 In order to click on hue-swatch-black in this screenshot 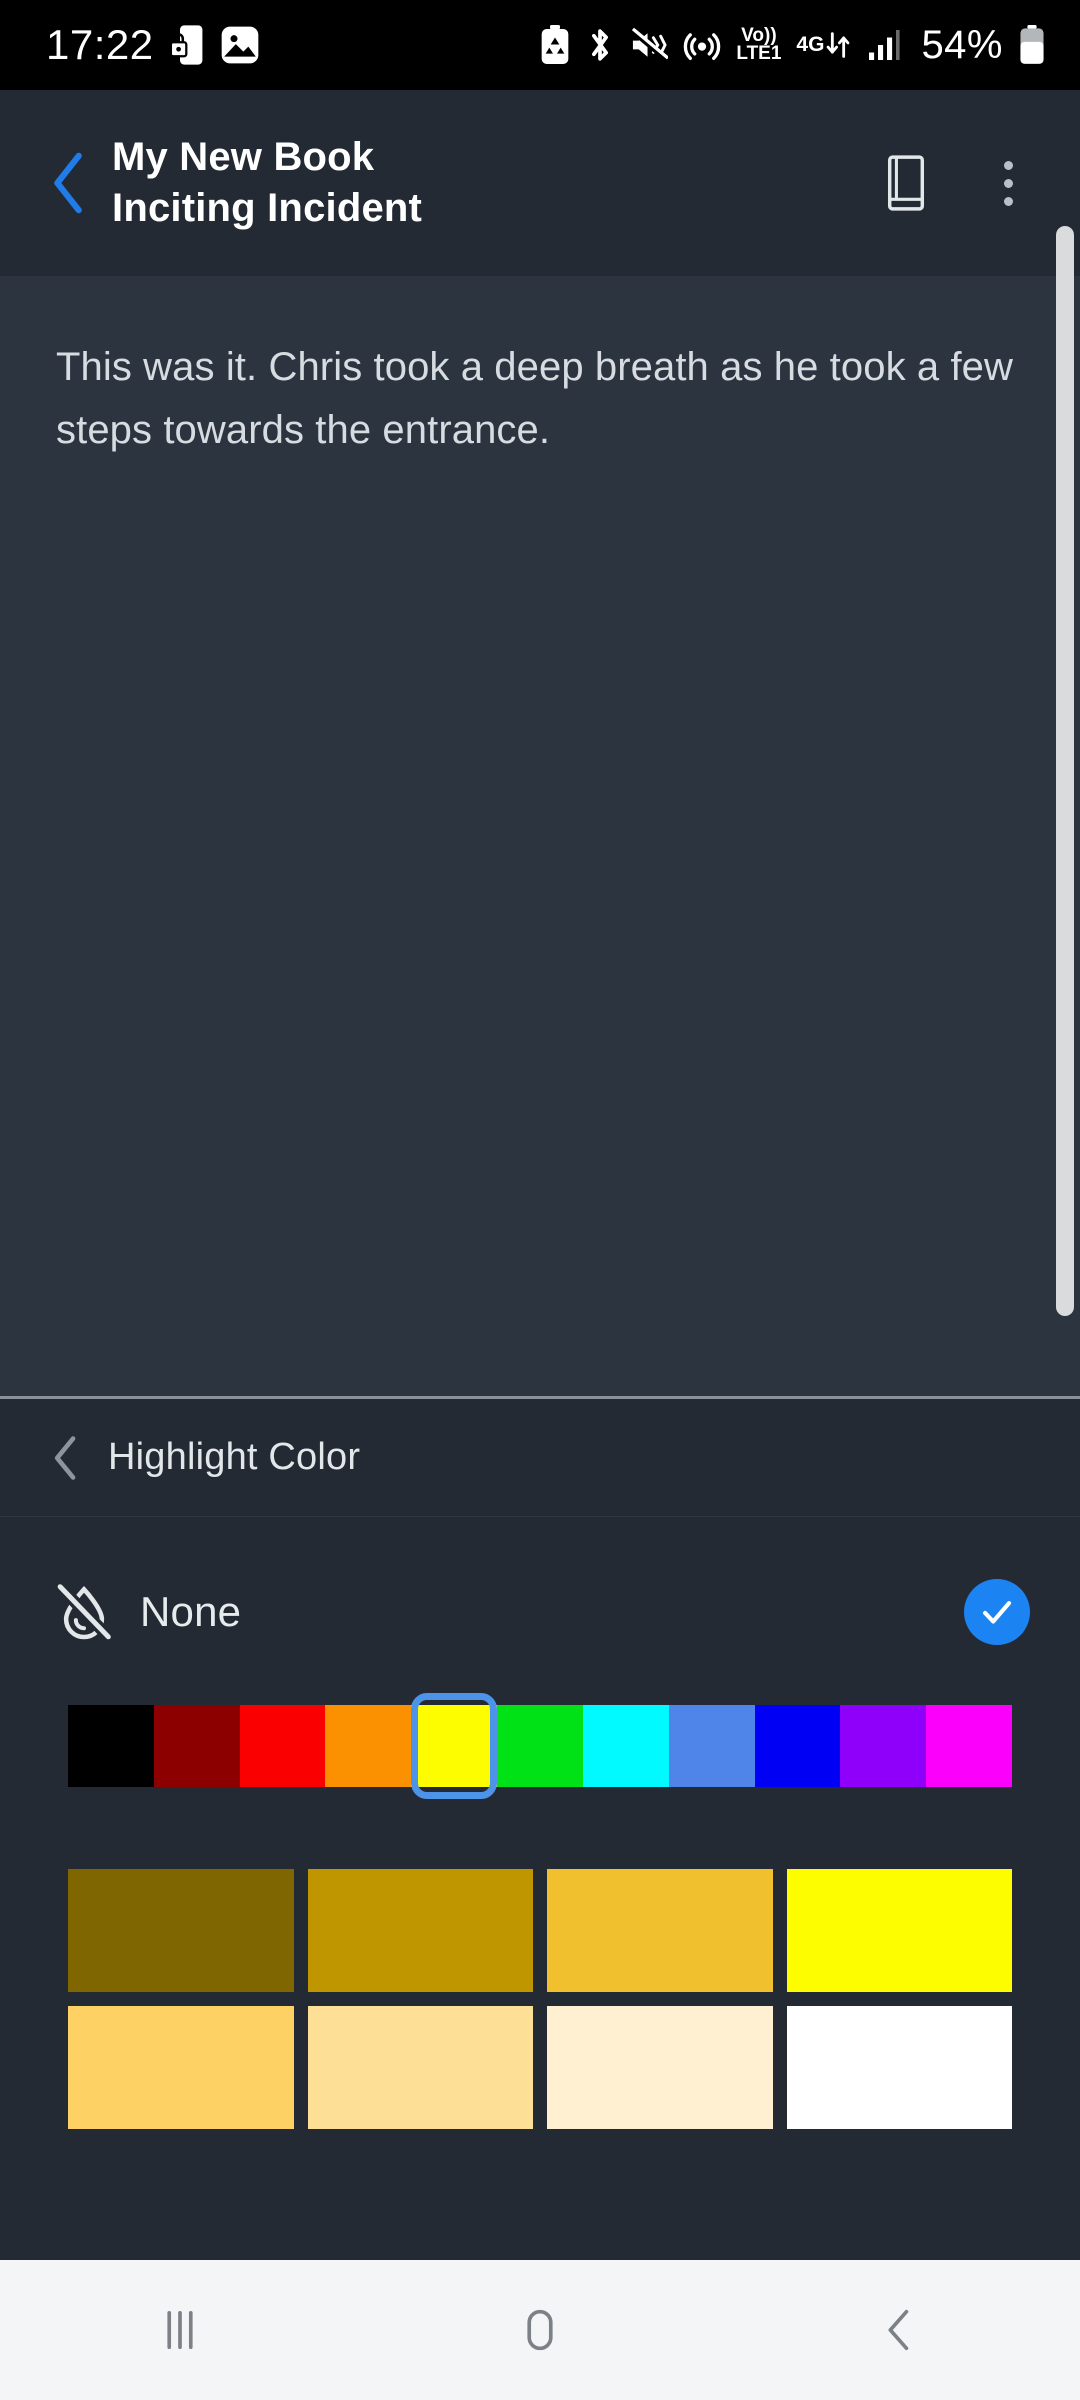, I will do `click(111, 1746)`.